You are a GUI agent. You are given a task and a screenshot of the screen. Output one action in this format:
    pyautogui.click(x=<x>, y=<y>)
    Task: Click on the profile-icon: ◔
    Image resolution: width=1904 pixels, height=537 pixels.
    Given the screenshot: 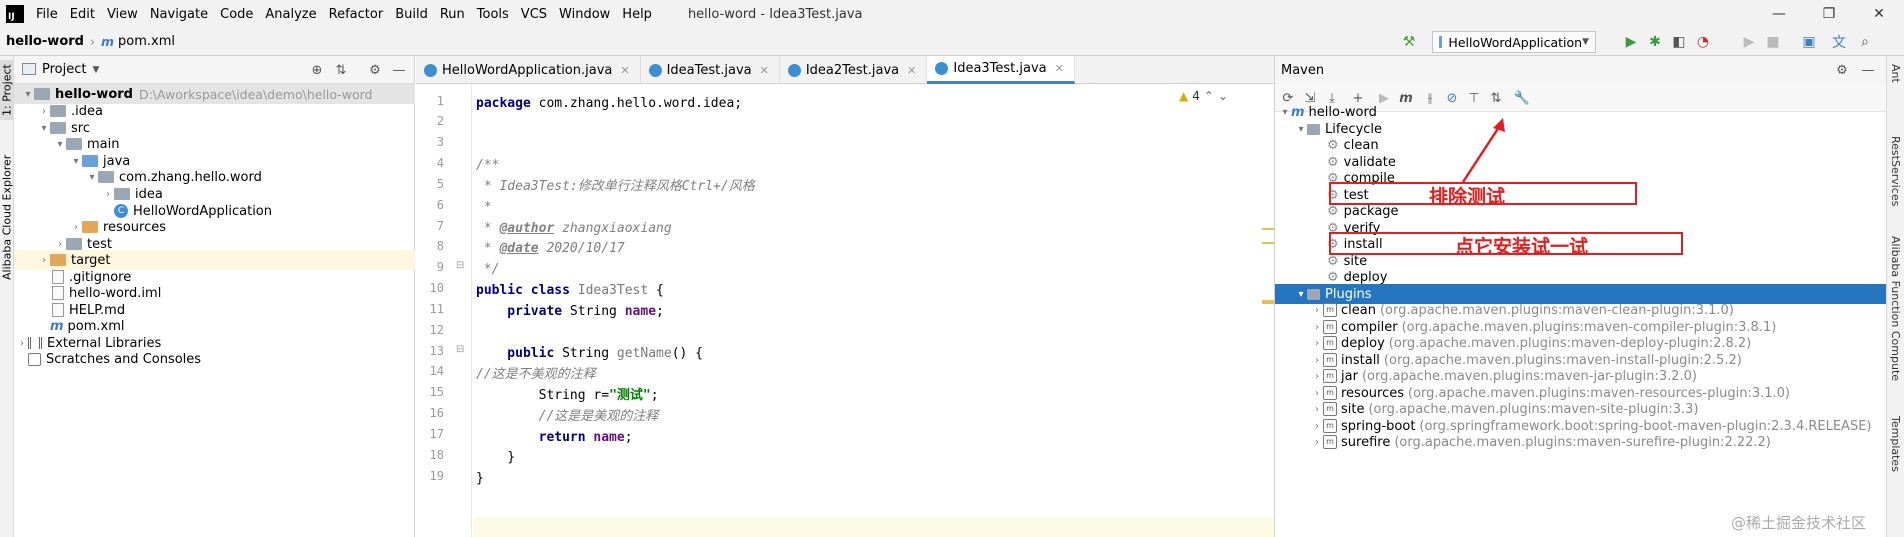 What is the action you would take?
    pyautogui.click(x=1703, y=42)
    